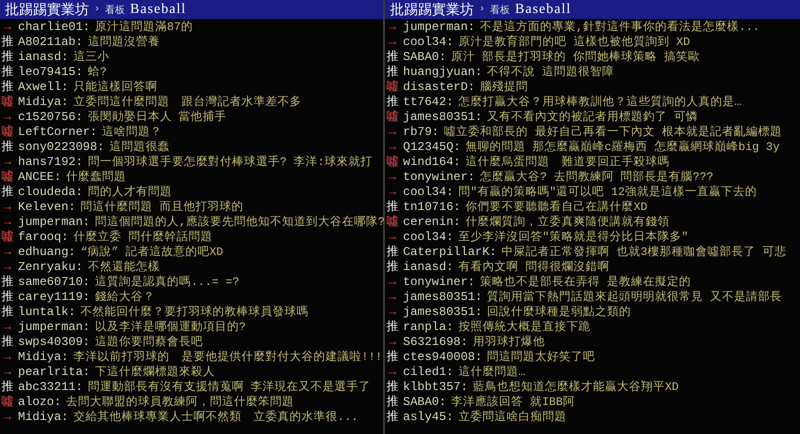 This screenshot has width=800, height=434. What do you see at coordinates (124, 267) in the screenshot?
I see `comment-text: 不然還能怎樣` at bounding box center [124, 267].